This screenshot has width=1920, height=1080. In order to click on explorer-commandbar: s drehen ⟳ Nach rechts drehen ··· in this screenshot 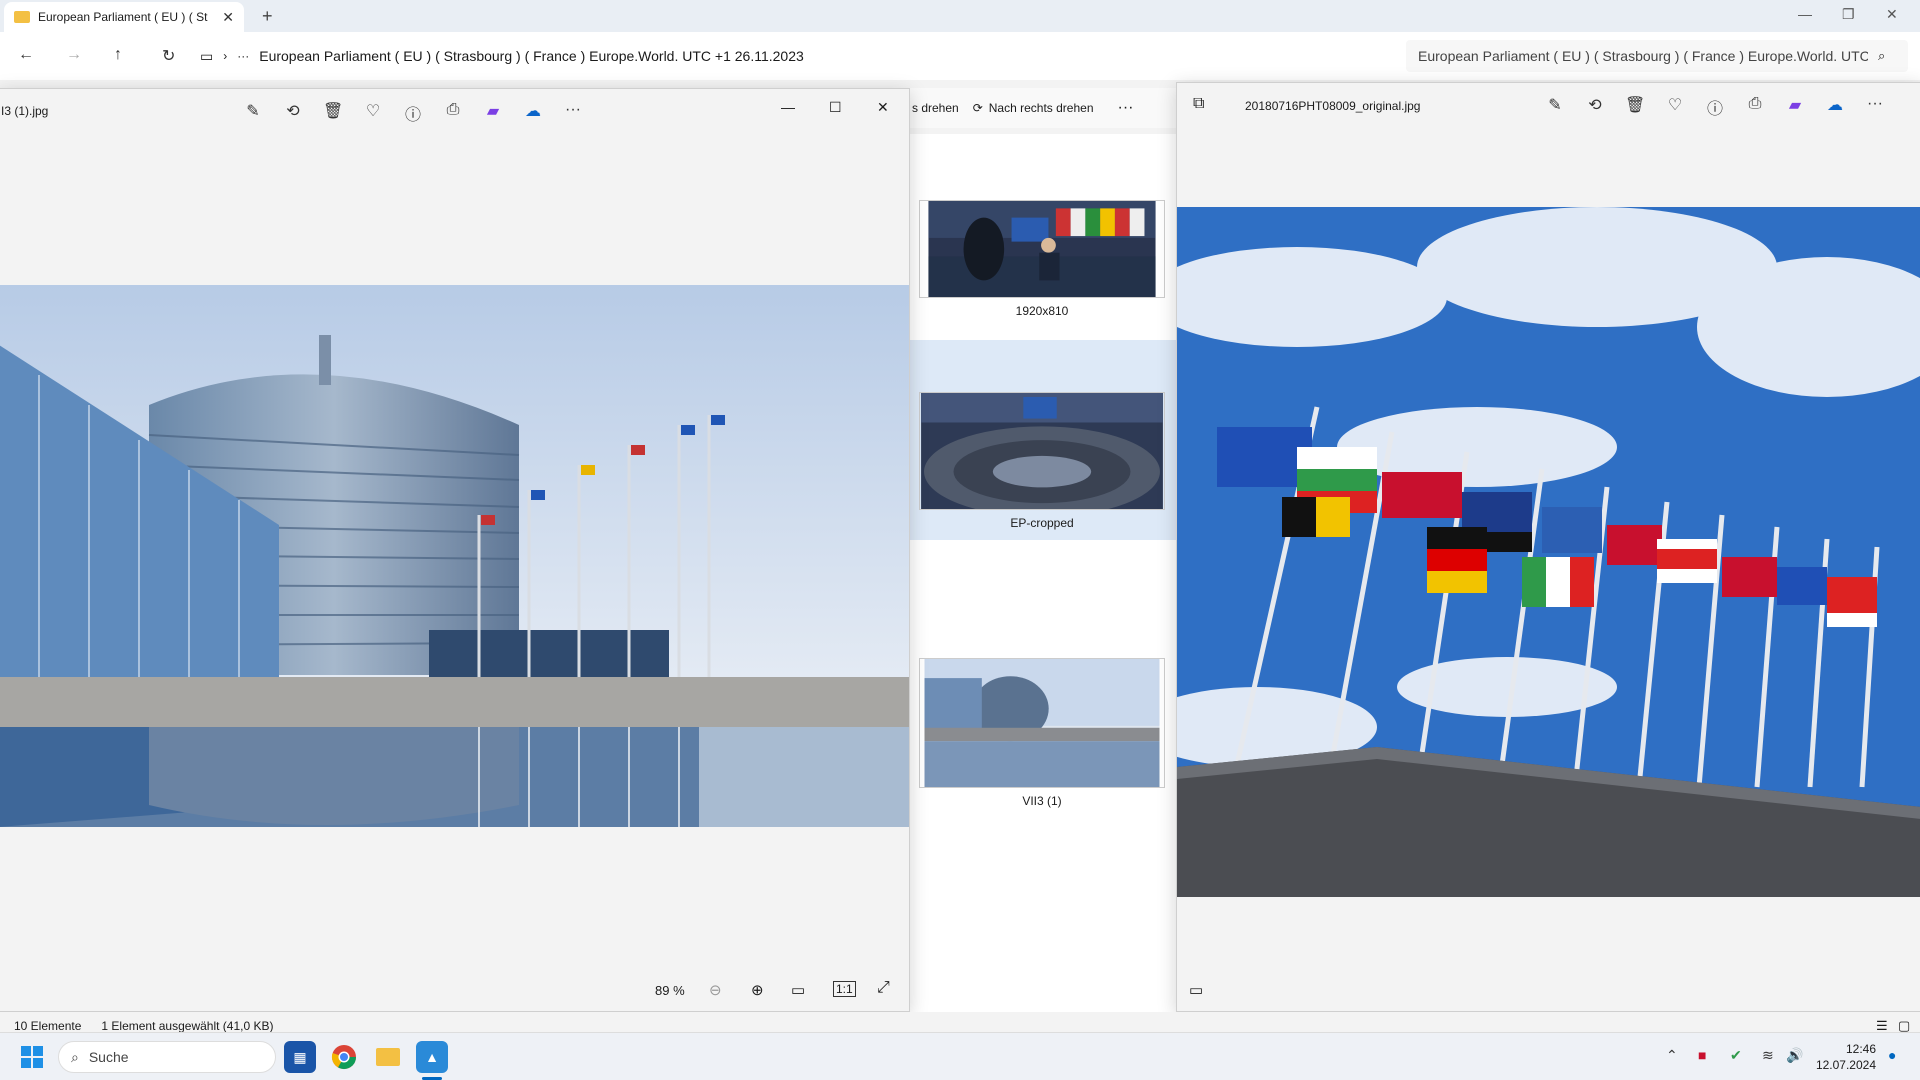, I will do `click(1042, 108)`.